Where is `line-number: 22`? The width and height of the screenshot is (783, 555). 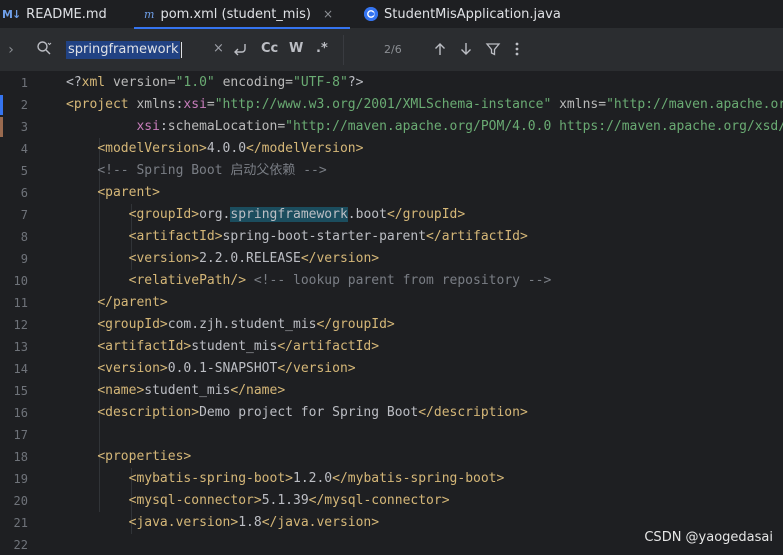 line-number: 22 is located at coordinates (20, 545).